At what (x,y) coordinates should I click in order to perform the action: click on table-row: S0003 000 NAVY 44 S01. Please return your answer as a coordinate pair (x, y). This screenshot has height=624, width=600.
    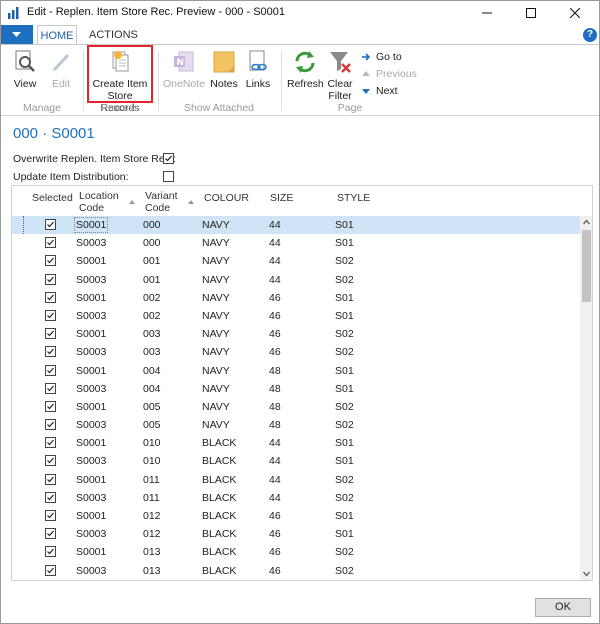
    Looking at the image, I should click on (296, 243).